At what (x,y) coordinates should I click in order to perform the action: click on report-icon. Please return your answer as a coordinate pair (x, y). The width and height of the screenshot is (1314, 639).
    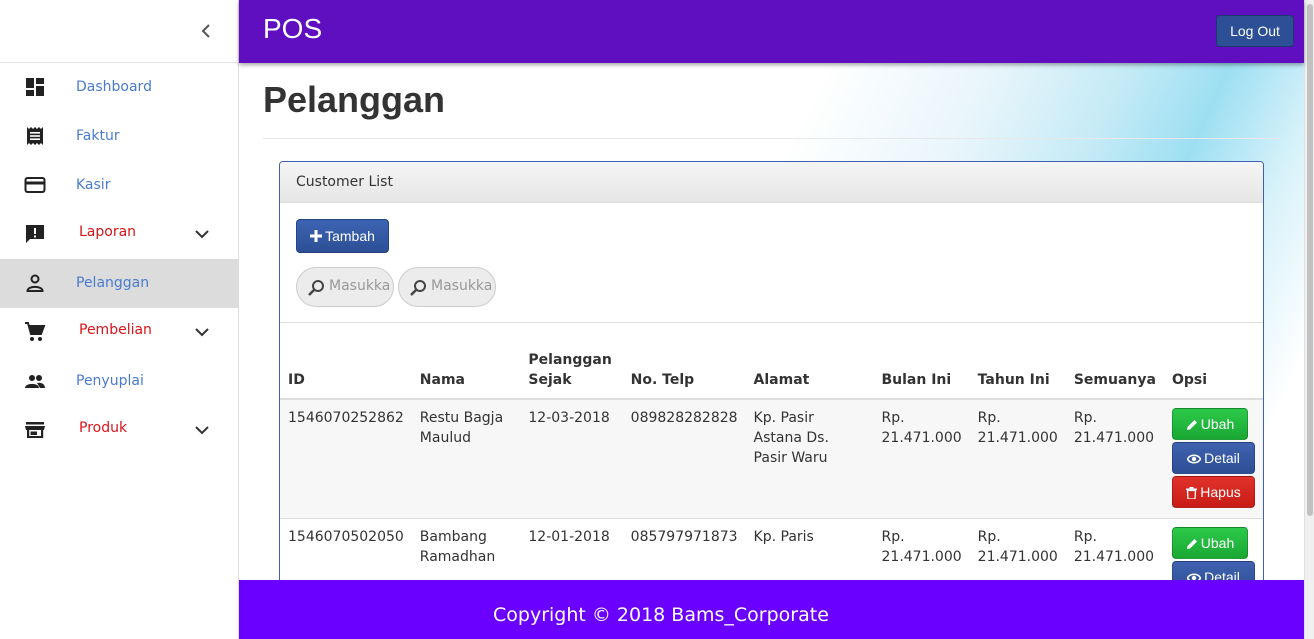
    Looking at the image, I should click on (35, 234).